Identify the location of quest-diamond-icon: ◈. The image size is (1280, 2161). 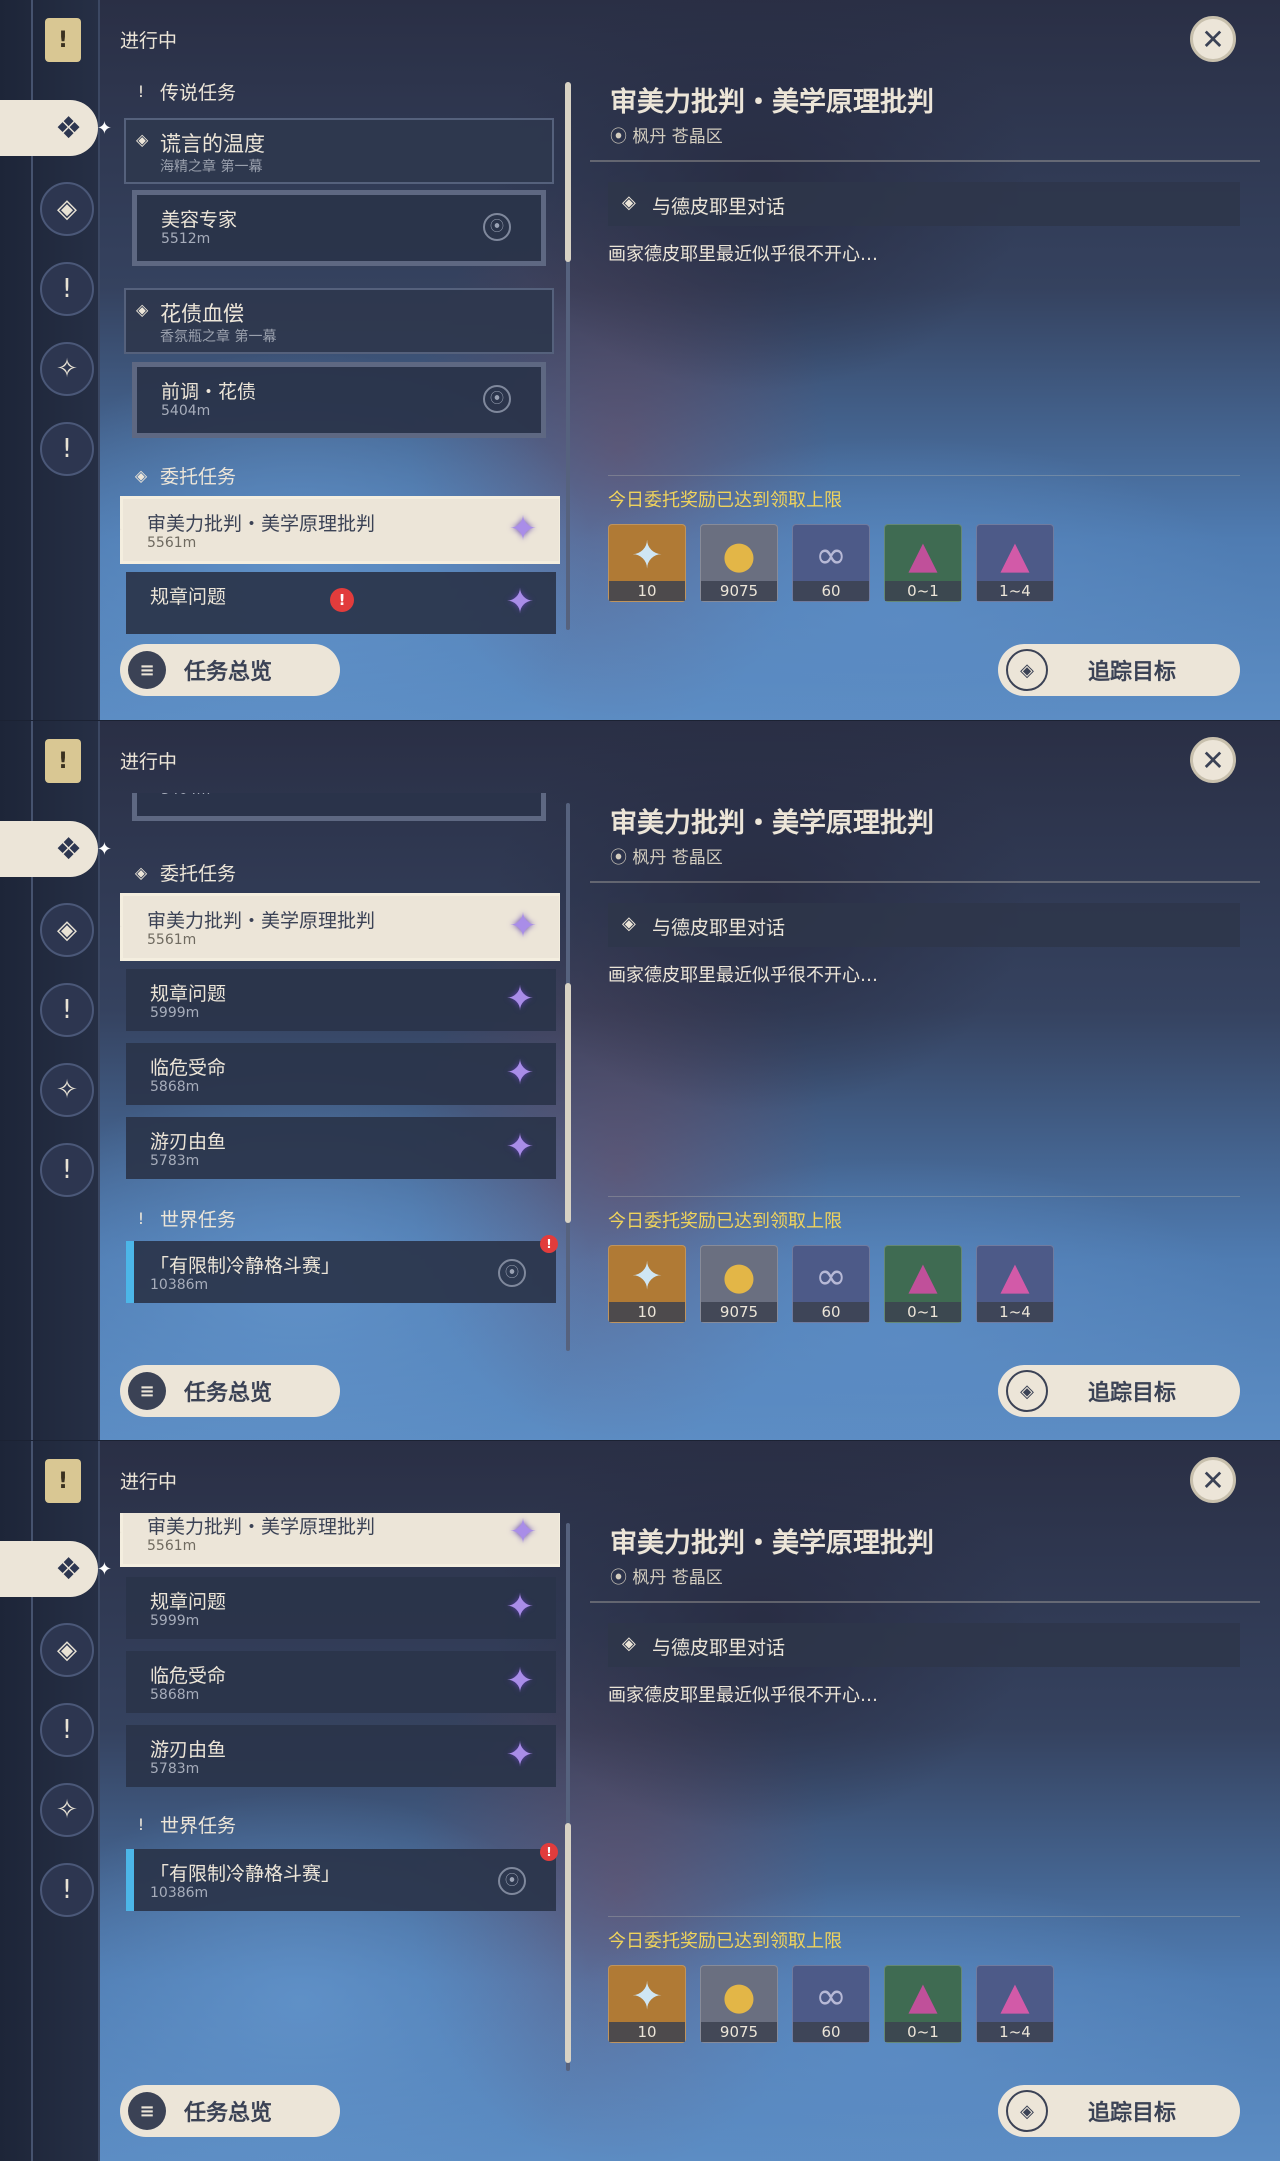
(142, 309).